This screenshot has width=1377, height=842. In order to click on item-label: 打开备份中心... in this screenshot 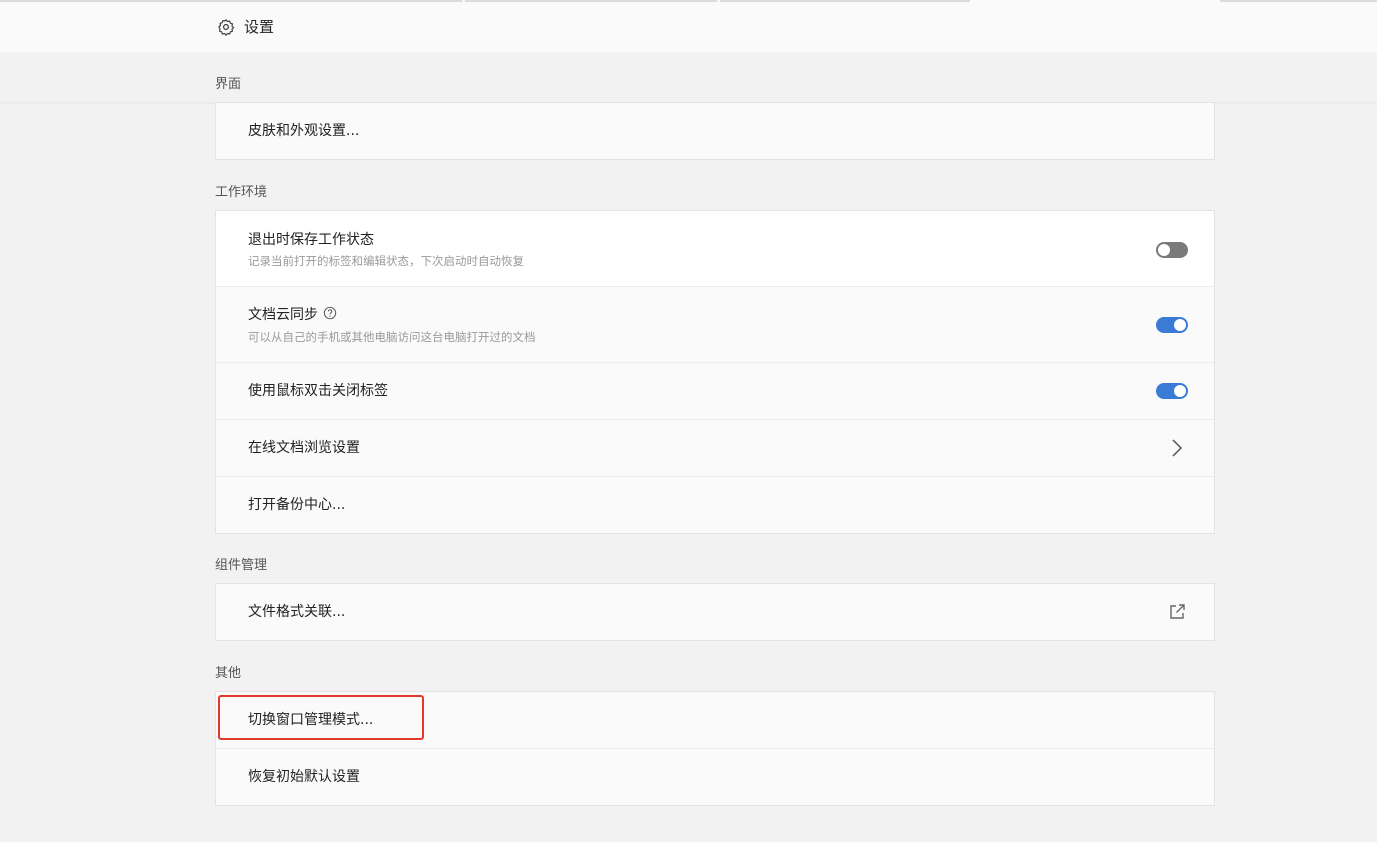, I will do `click(297, 505)`.